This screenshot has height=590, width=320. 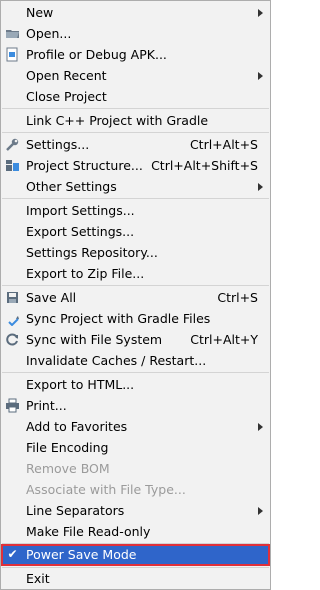 I want to click on menu-item-label: Sync with File System, so click(x=94, y=339).